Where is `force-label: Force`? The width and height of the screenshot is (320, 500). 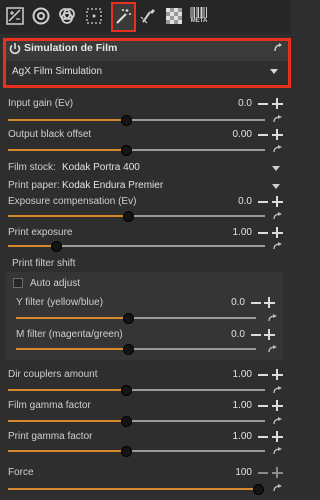 force-label: Force is located at coordinates (21, 472).